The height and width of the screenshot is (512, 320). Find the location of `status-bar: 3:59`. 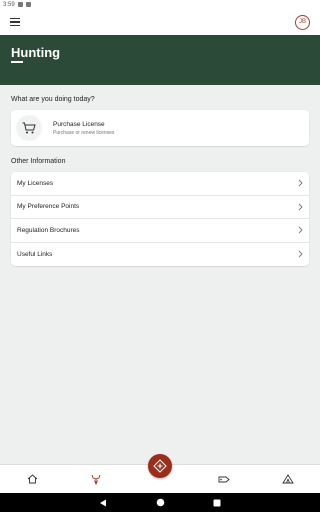

status-bar: 3:59 is located at coordinates (160, 4).